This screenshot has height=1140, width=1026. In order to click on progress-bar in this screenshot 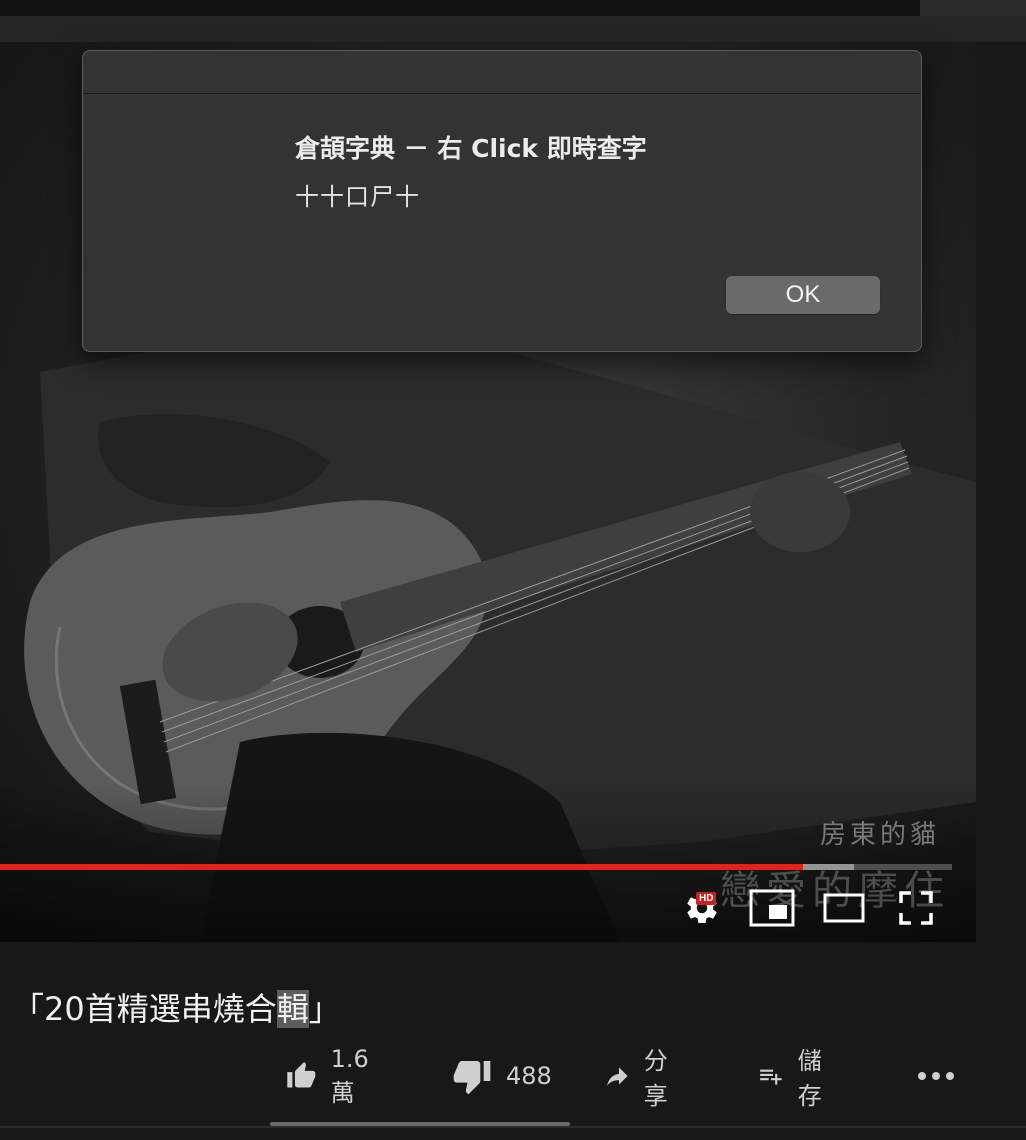, I will do `click(476, 867)`.